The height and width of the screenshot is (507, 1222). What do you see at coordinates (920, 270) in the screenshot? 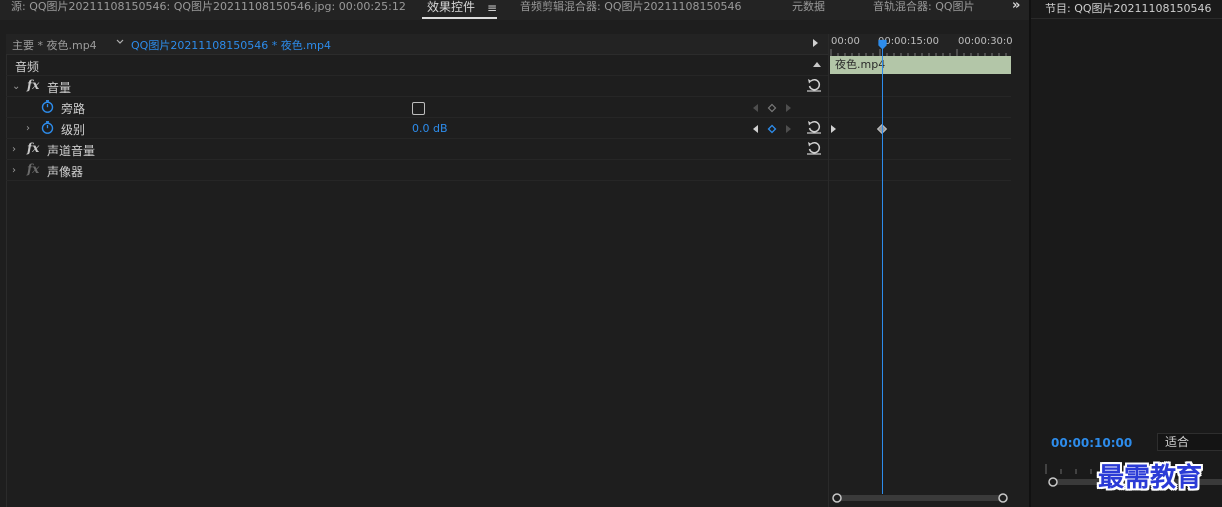
I see `effect-timeline: 00:00 00:00:15:00 00:00:30:0 夜色.mp4` at bounding box center [920, 270].